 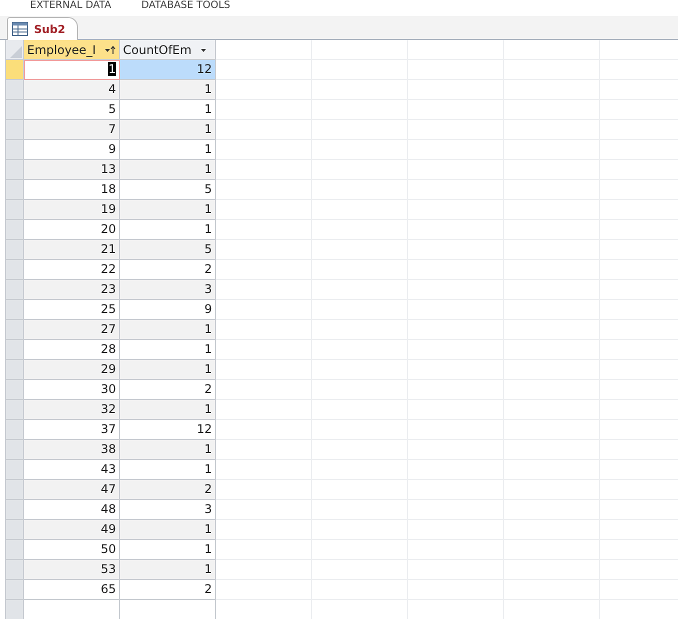 I want to click on table-cell: 18, so click(x=72, y=190).